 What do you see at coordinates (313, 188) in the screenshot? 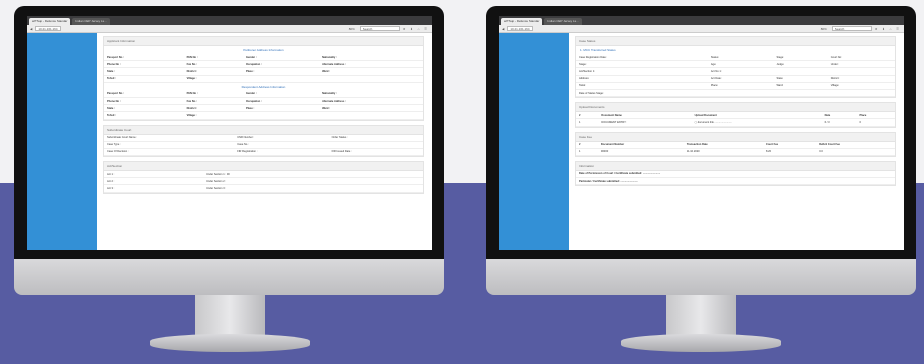
I see `table-cell: Under Section 3 :` at bounding box center [313, 188].